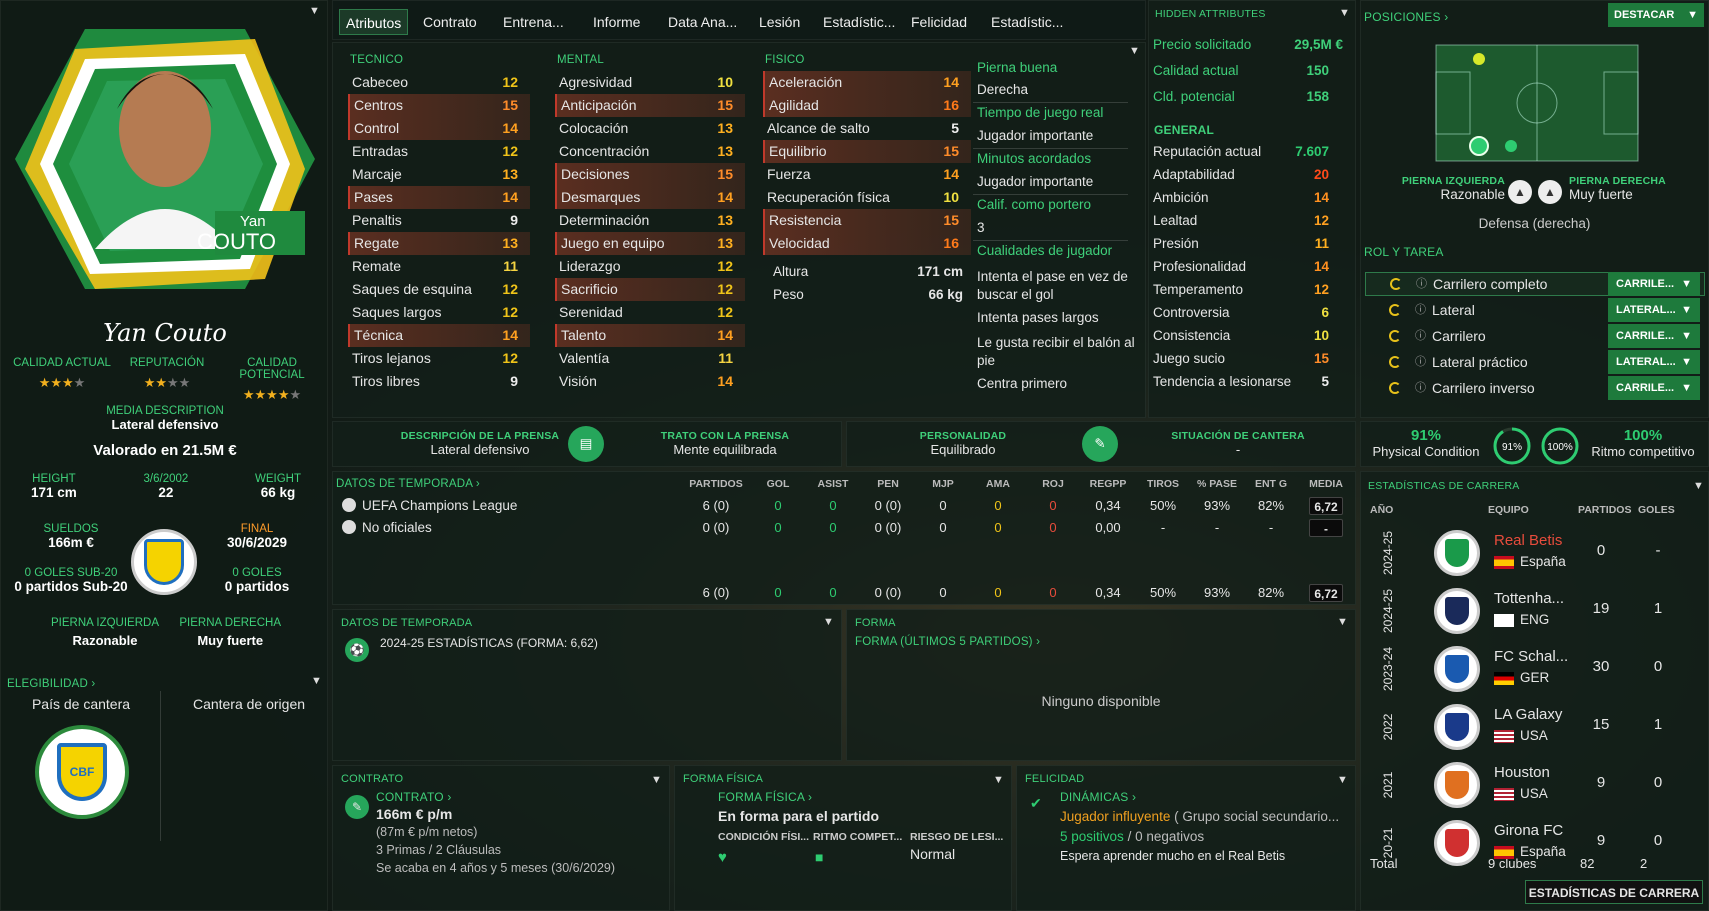 This screenshot has width=1709, height=911. Describe the element at coordinates (765, 797) in the screenshot. I see `fitness-link: FORMA FÍSICA ›` at that location.